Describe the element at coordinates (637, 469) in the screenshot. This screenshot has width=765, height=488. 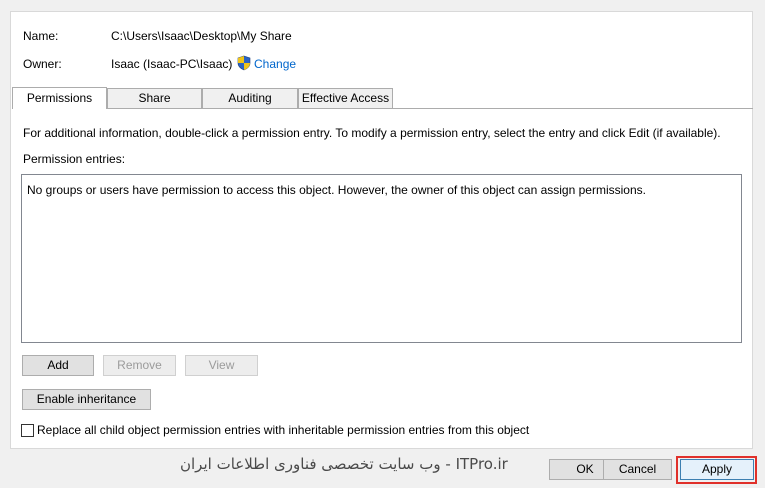
I see `cancel-button: Cancel` at that location.